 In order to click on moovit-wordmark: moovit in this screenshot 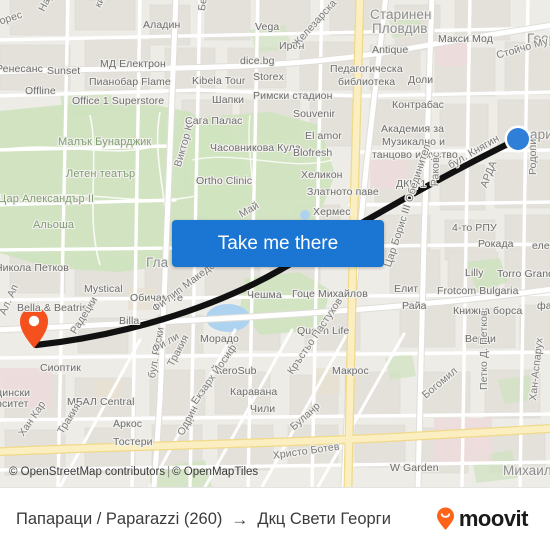, I will do `click(493, 518)`.